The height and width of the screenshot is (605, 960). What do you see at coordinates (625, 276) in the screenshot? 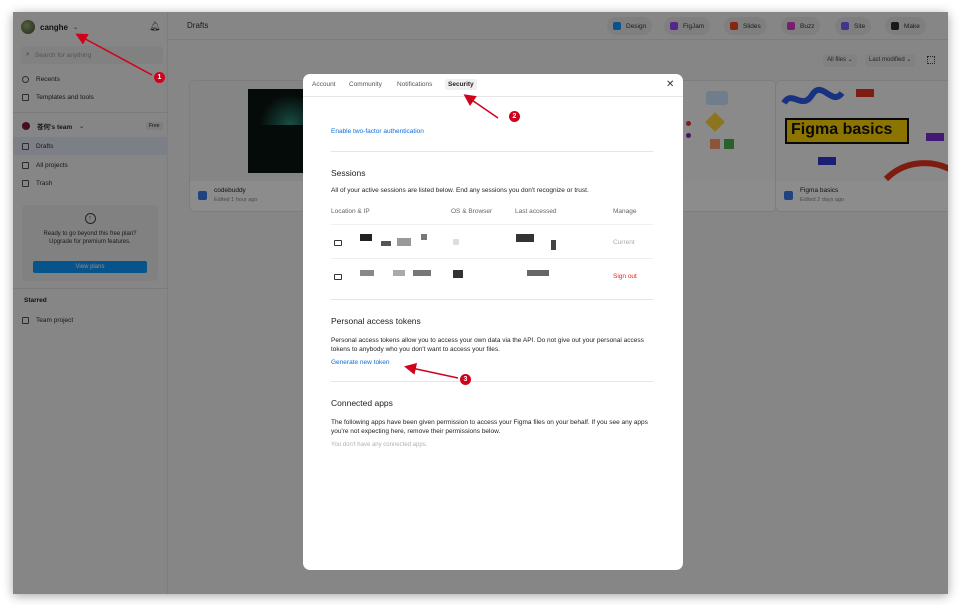
I see `sign-out-button: Sign out` at bounding box center [625, 276].